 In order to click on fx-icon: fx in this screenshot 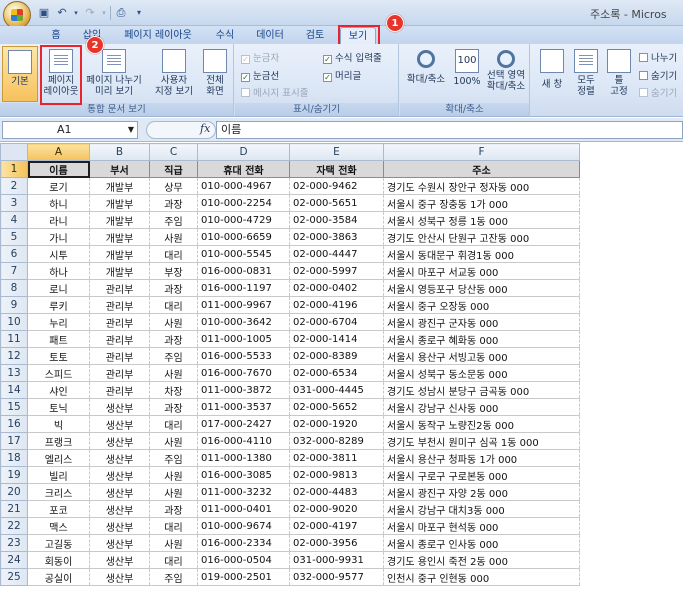, I will do `click(205, 128)`.